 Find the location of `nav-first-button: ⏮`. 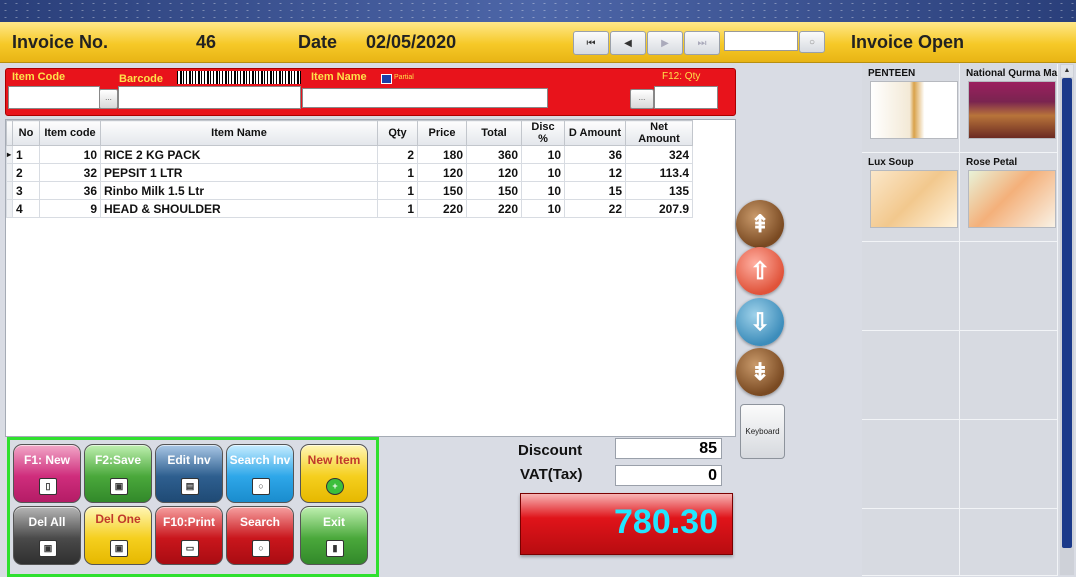

nav-first-button: ⏮ is located at coordinates (591, 43).